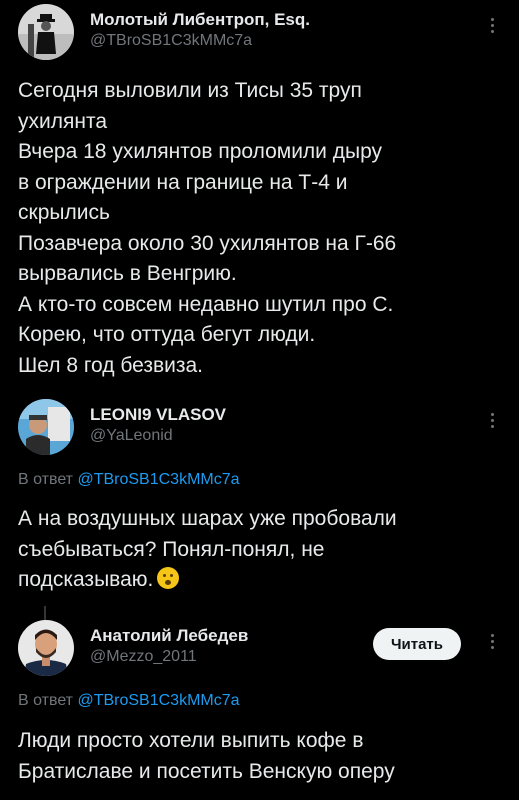 The width and height of the screenshot is (519, 800). What do you see at coordinates (64, 212) in the screenshot?
I see `text-line: скрылись` at bounding box center [64, 212].